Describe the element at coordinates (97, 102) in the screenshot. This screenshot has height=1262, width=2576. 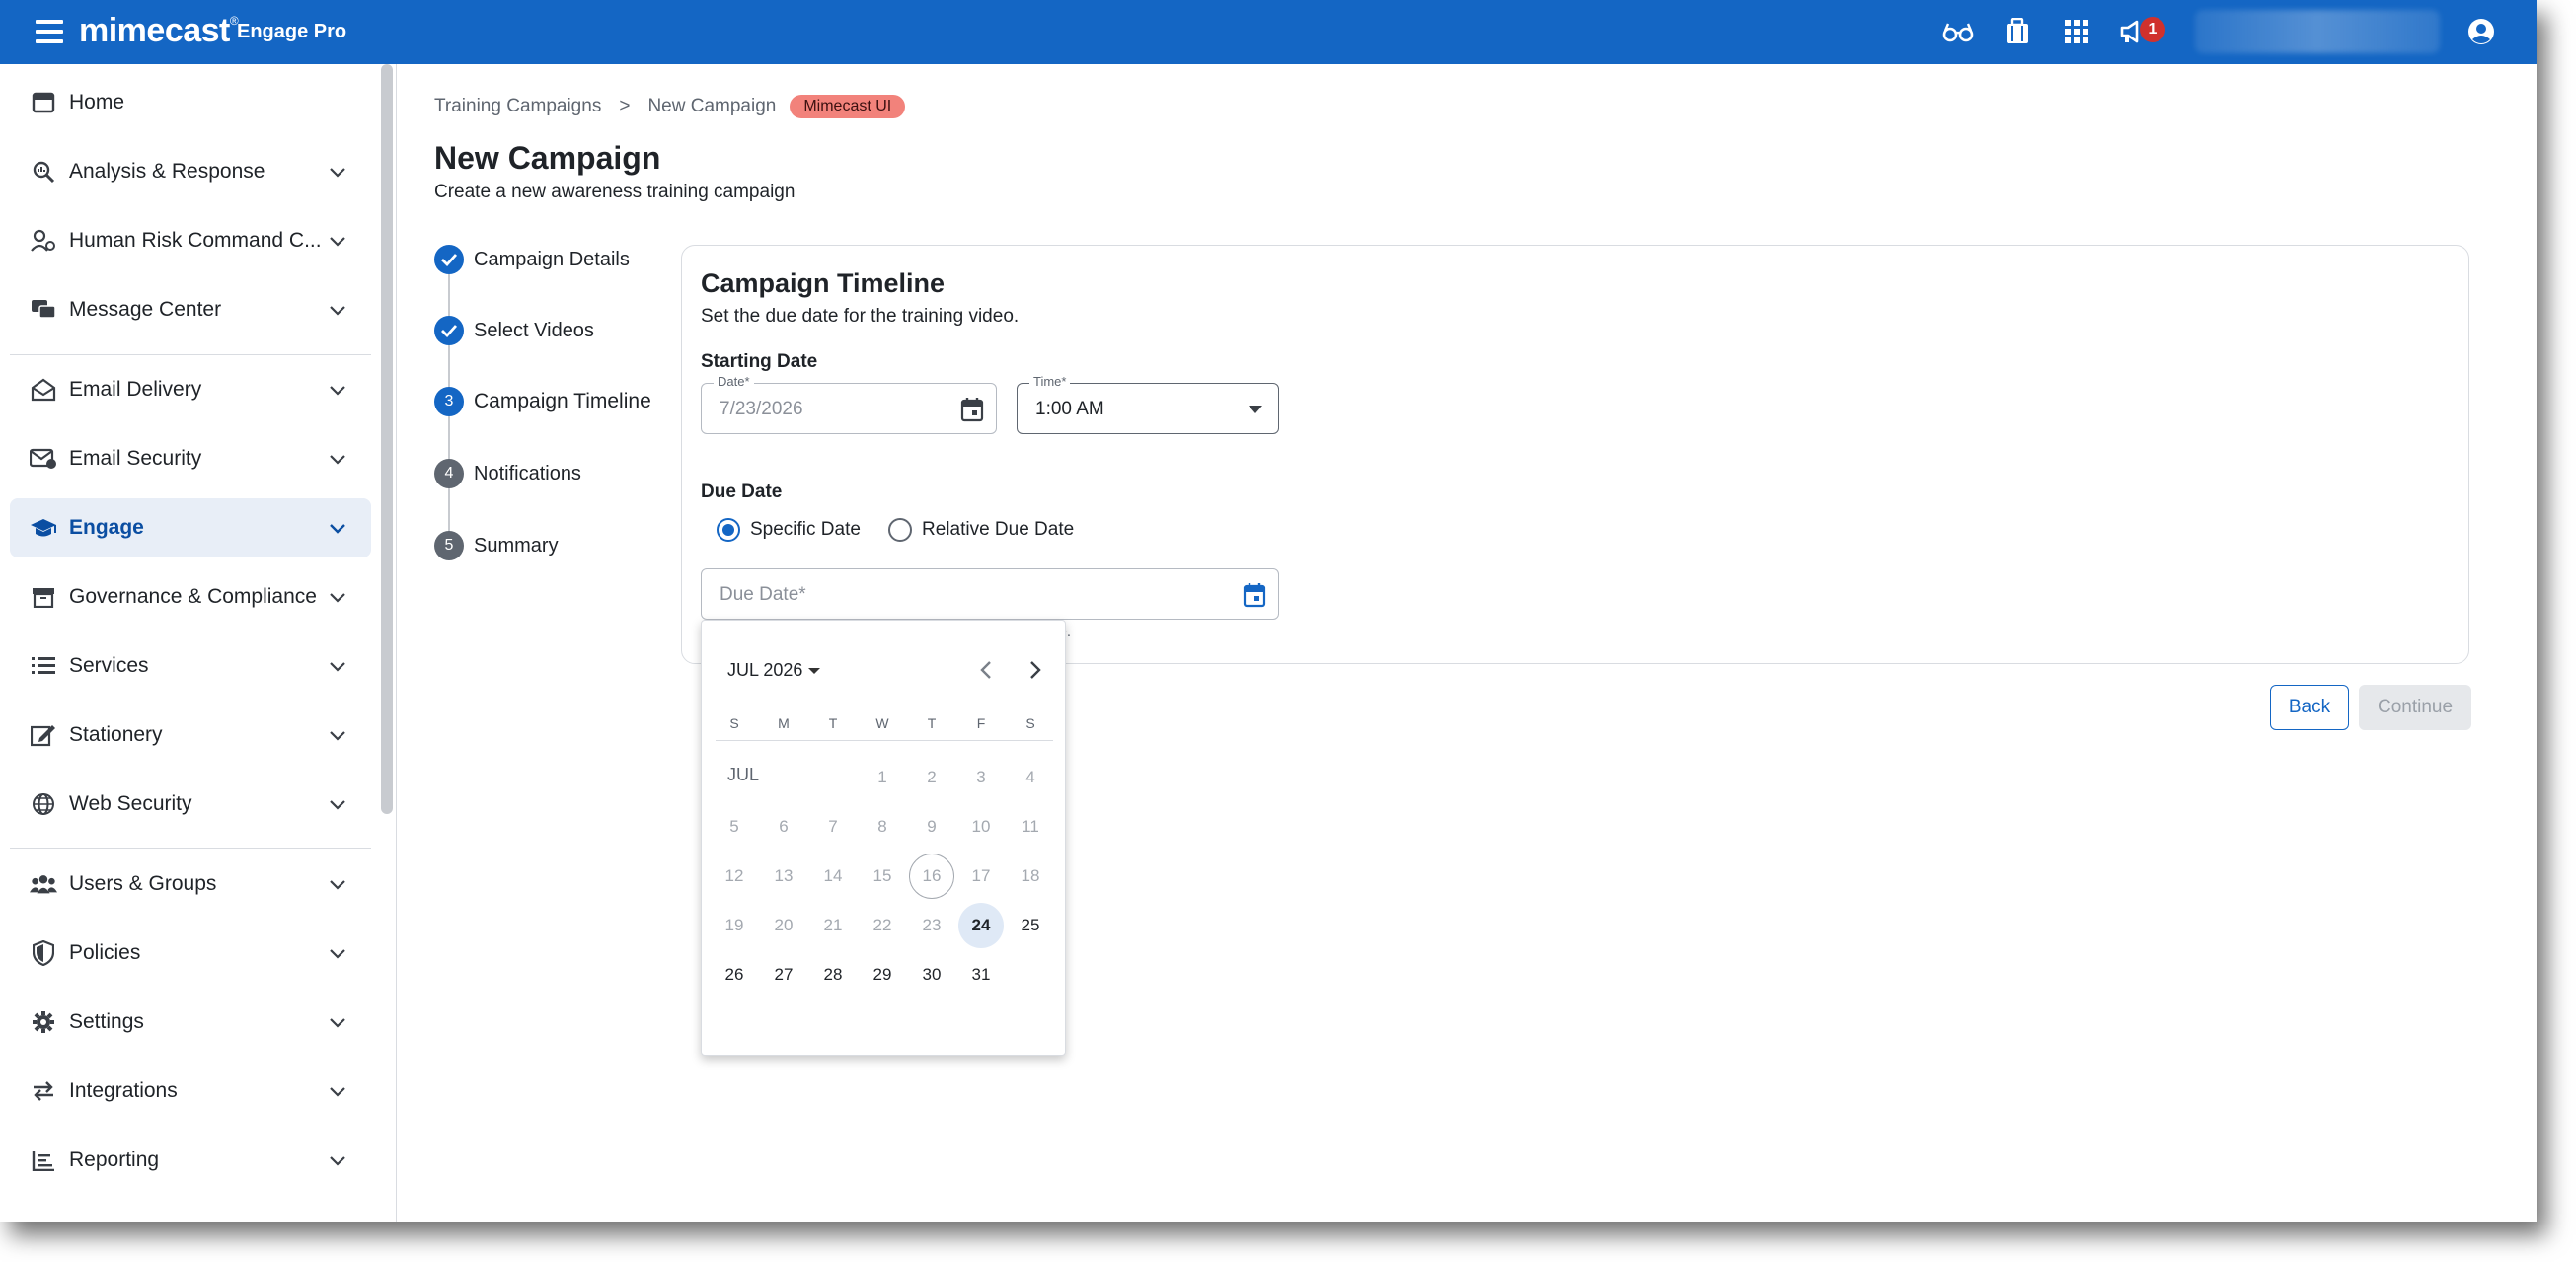
I see `sidebar-item-label: Home` at that location.